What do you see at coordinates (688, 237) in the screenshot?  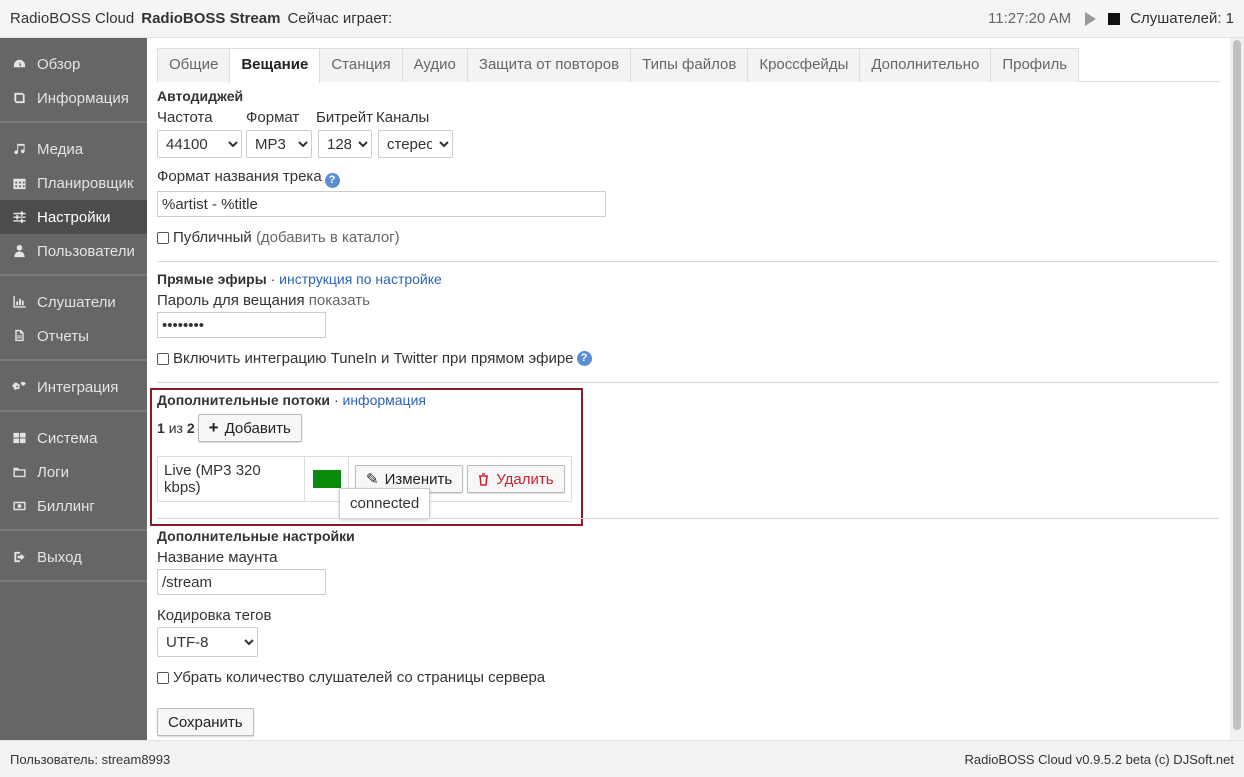 I see `public-checkbox-row: Публичный (добавить в каталог)` at bounding box center [688, 237].